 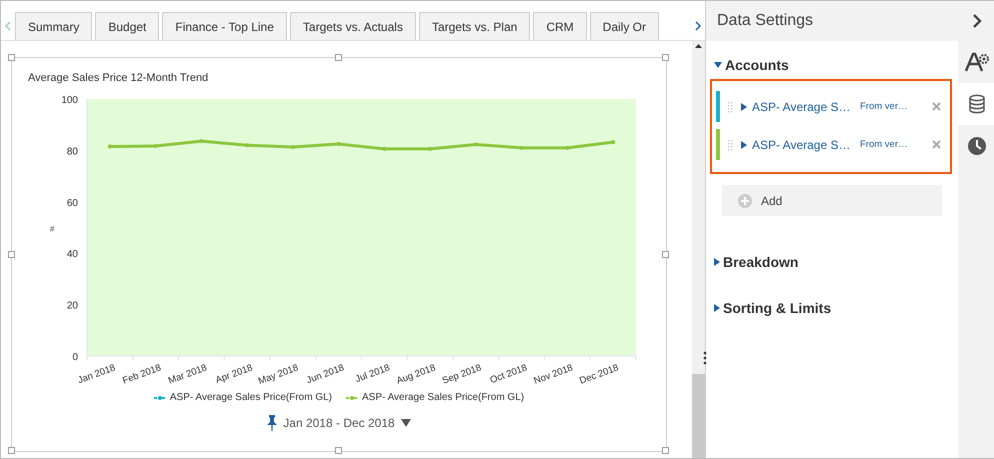 What do you see at coordinates (72, 306) in the screenshot?
I see `y-tick-label: 20` at bounding box center [72, 306].